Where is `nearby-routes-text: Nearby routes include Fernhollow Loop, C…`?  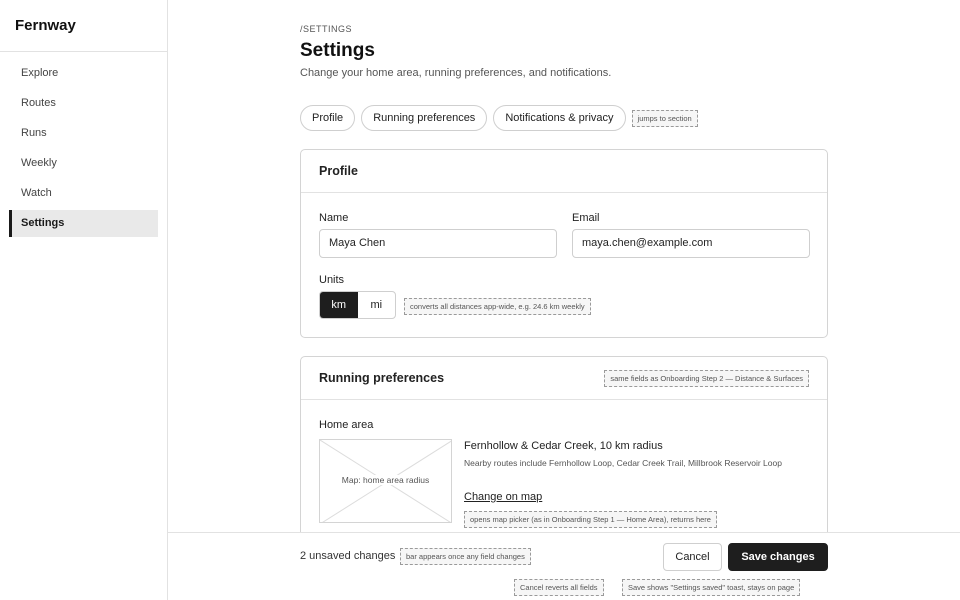
nearby-routes-text: Nearby routes include Fernhollow Loop, C… is located at coordinates (623, 463).